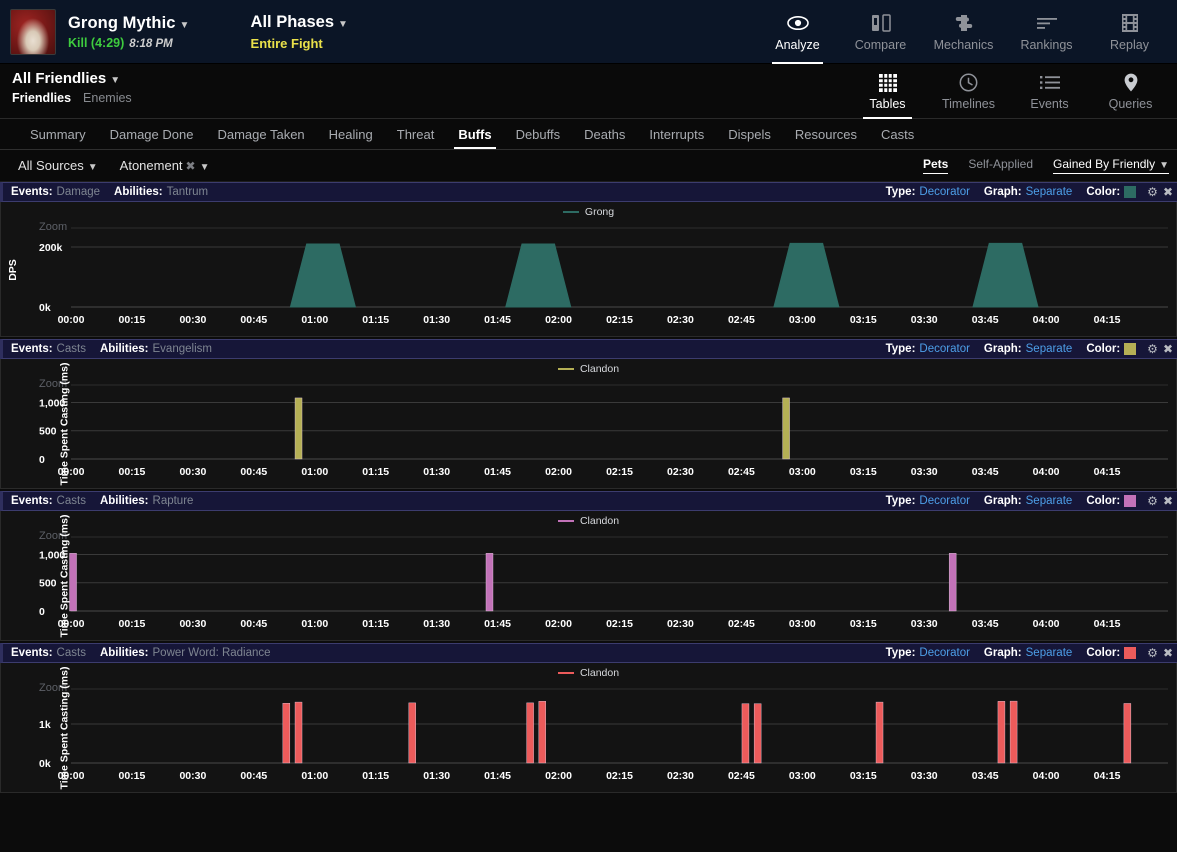 Image resolution: width=1177 pixels, height=852 pixels. I want to click on gained-by-friendly-label: Gained By Friendly, so click(1104, 164).